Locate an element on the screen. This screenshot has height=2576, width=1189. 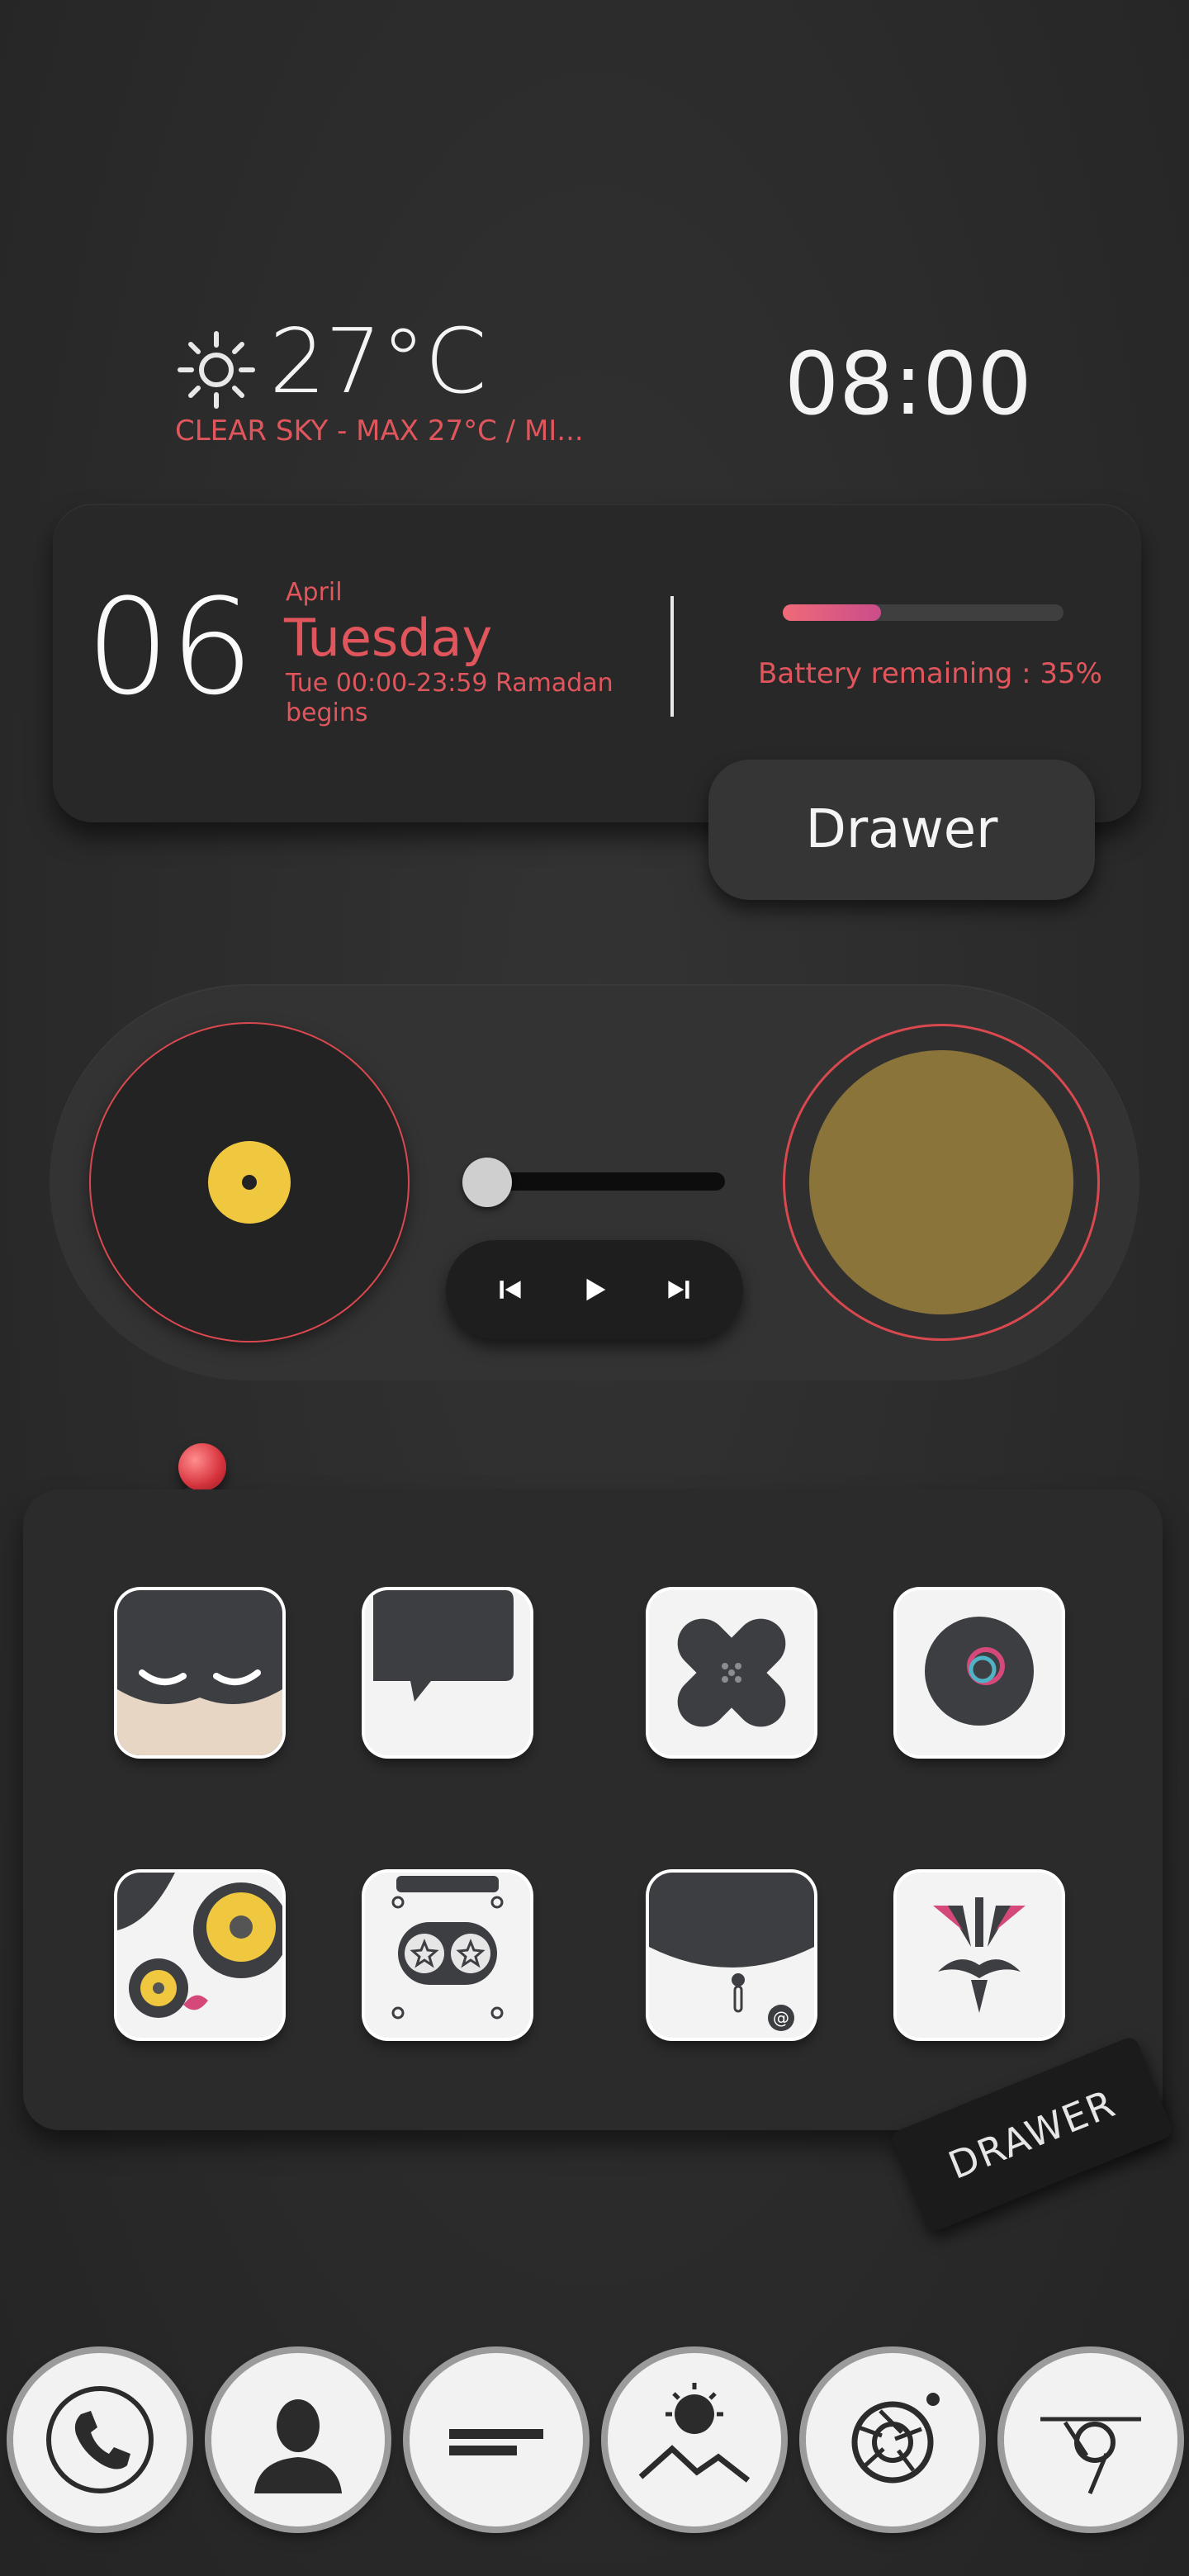
temperature: 27°C is located at coordinates (378, 362).